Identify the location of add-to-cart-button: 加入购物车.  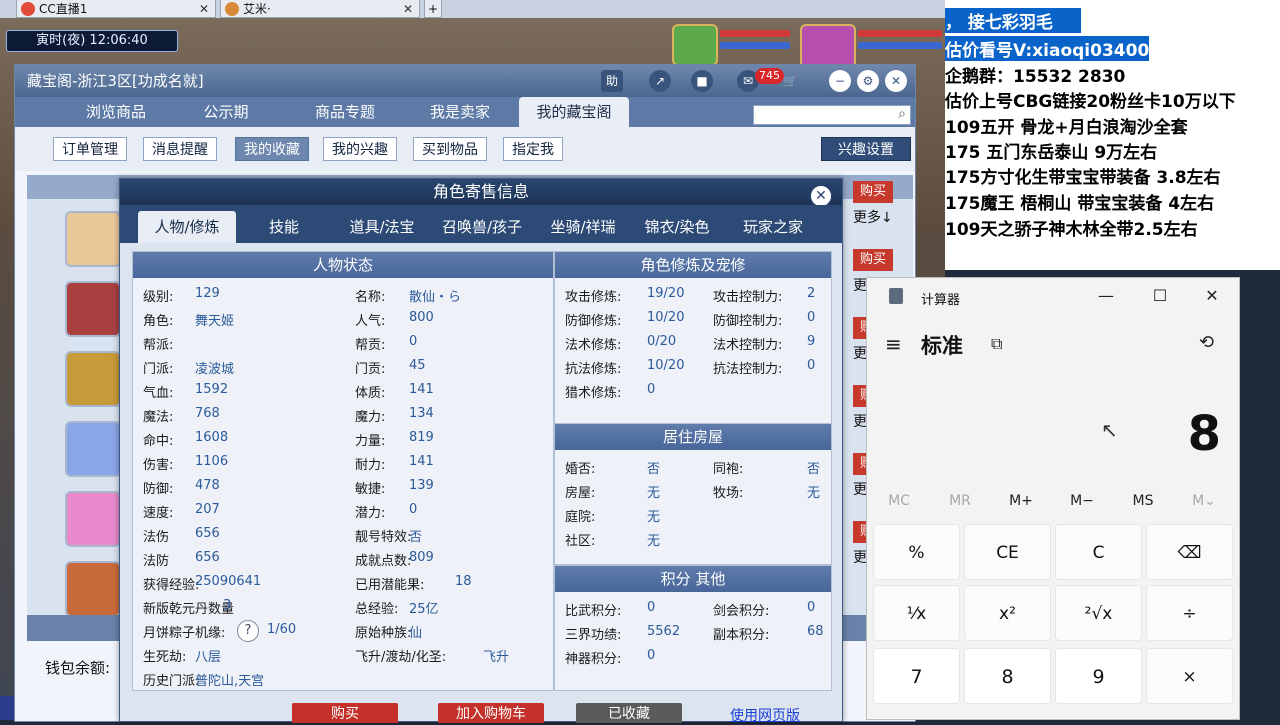
(491, 713).